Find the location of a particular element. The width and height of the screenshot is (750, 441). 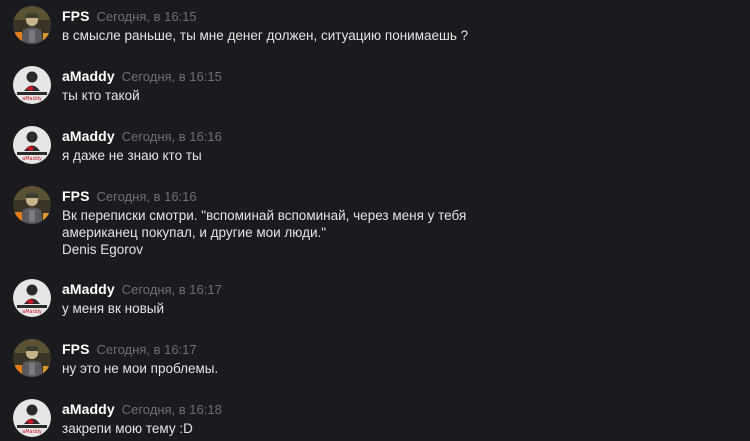

message-text: ну это не мои проблемы. is located at coordinates (392, 368).